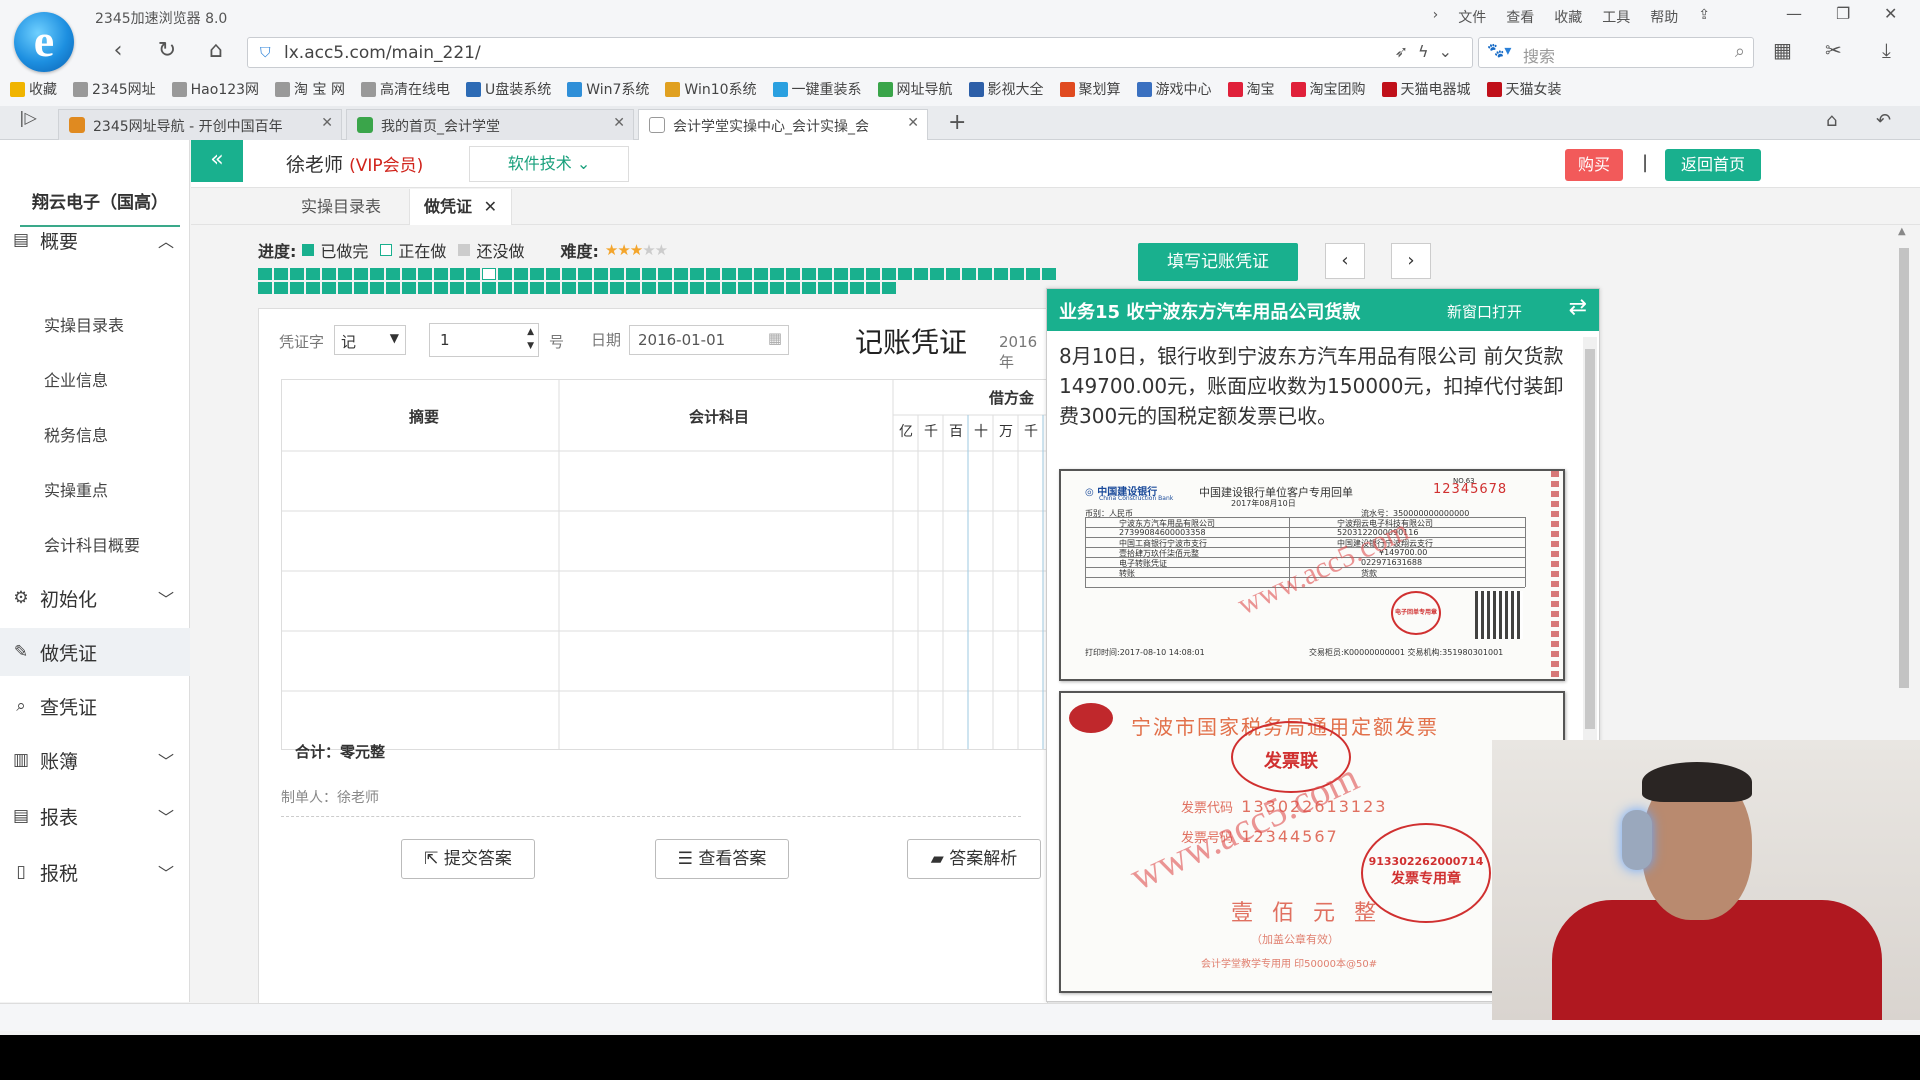  What do you see at coordinates (1426, 89) in the screenshot?
I see `bookmark-item: 天猫电器城` at bounding box center [1426, 89].